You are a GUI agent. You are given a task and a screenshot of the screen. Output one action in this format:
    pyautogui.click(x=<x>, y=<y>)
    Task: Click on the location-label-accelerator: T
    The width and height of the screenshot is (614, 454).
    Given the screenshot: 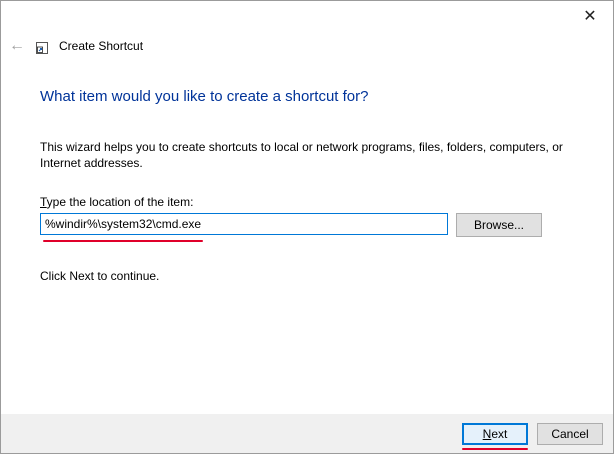 What is the action you would take?
    pyautogui.click(x=43, y=202)
    